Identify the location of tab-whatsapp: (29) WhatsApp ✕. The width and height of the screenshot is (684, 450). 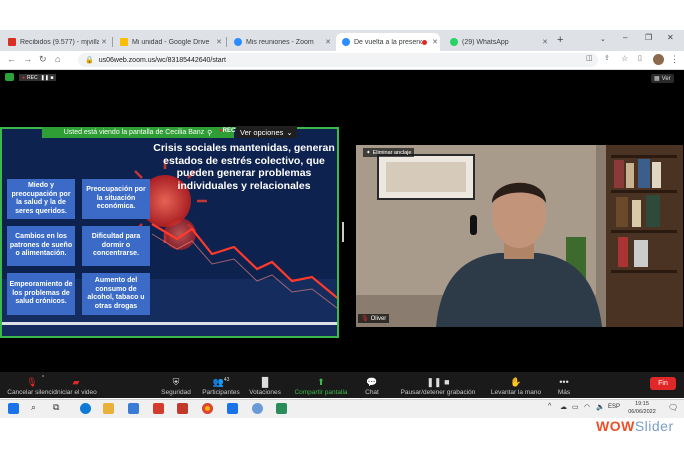
(497, 42).